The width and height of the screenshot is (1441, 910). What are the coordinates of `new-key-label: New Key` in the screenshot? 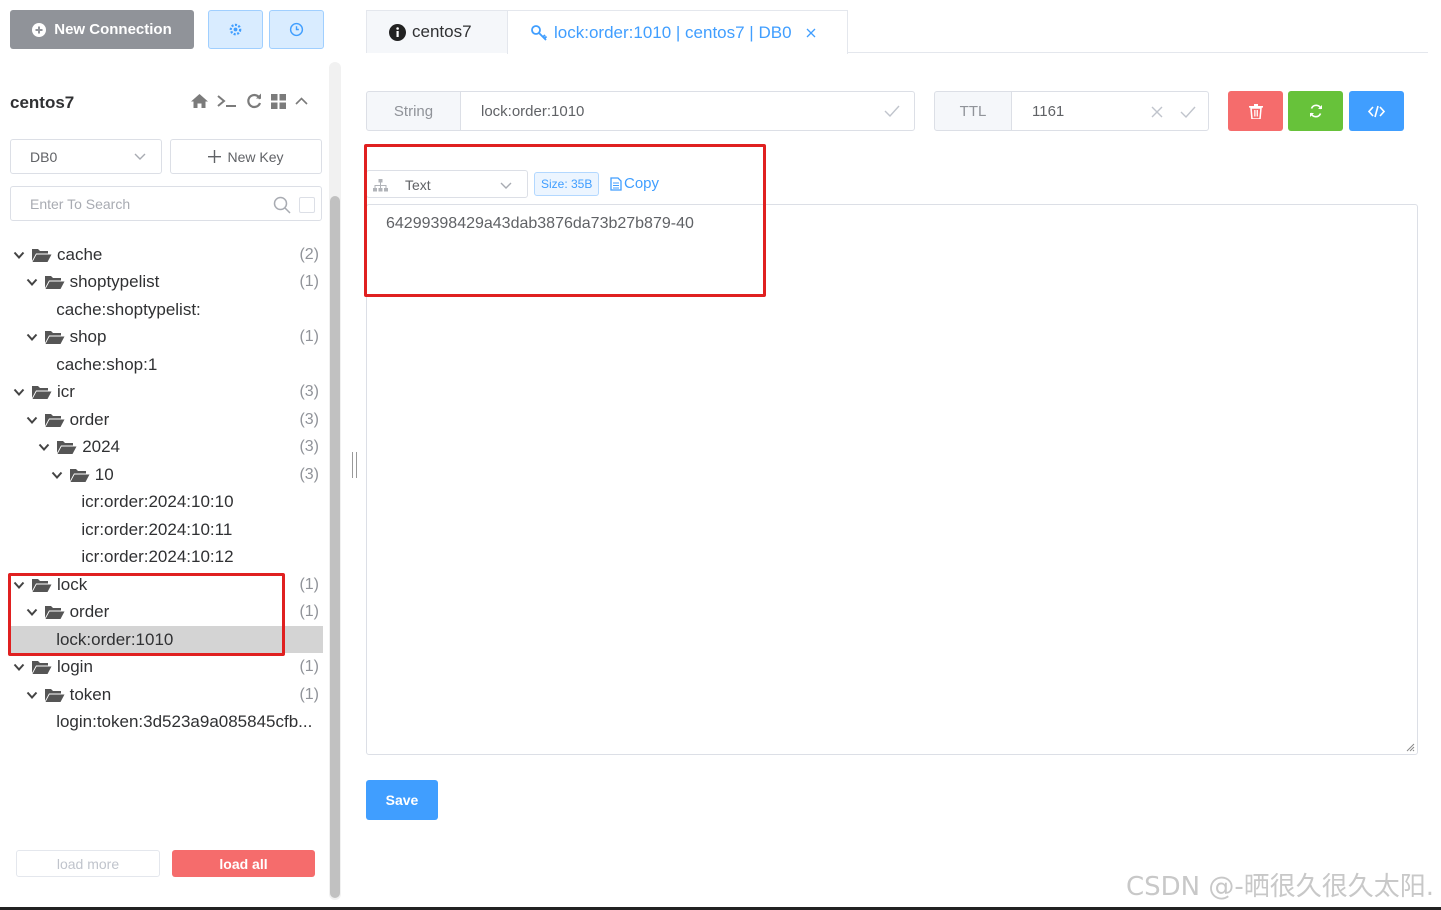 It's located at (255, 156).